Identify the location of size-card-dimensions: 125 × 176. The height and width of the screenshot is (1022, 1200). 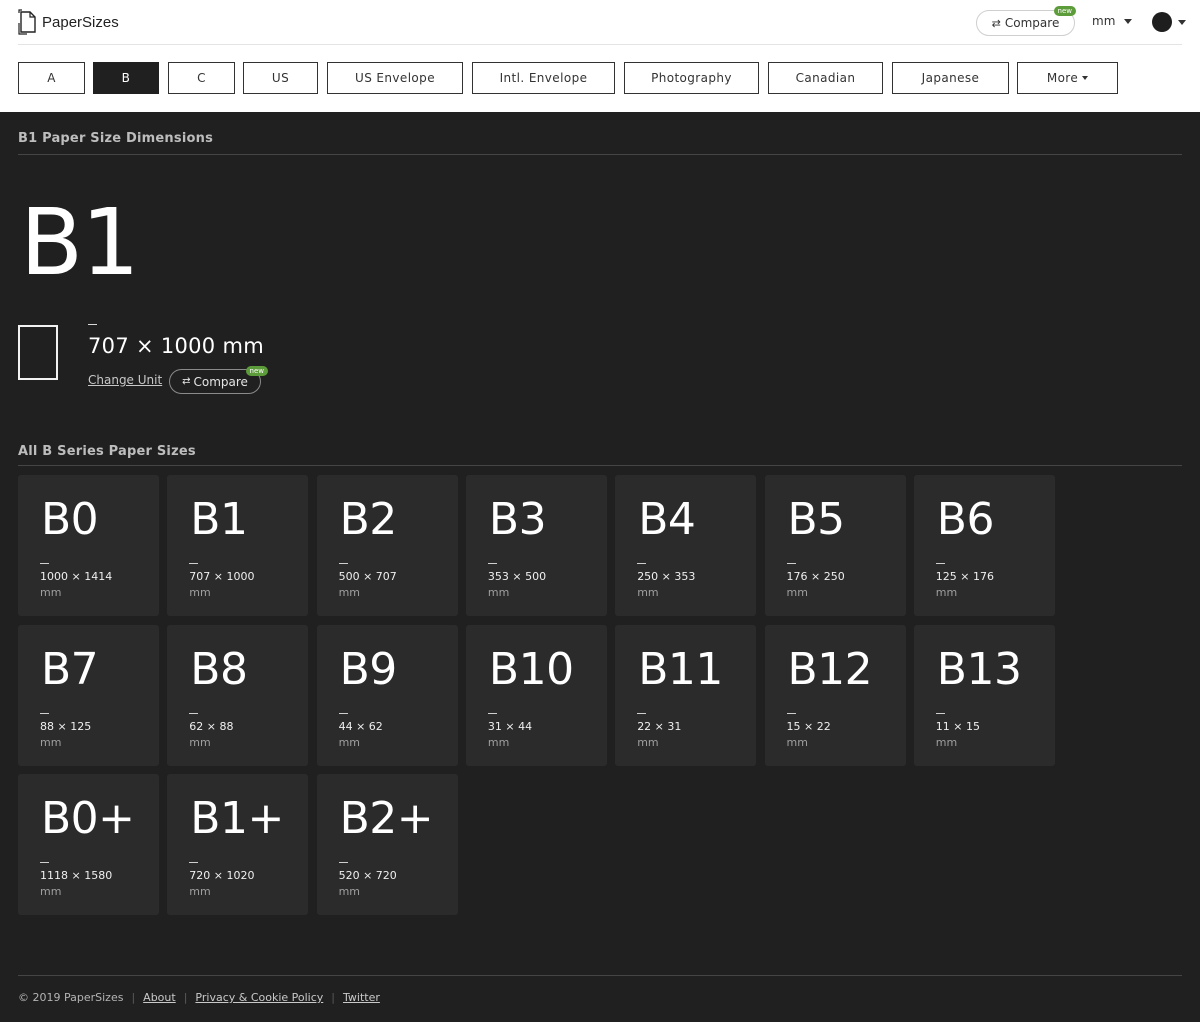
(964, 576).